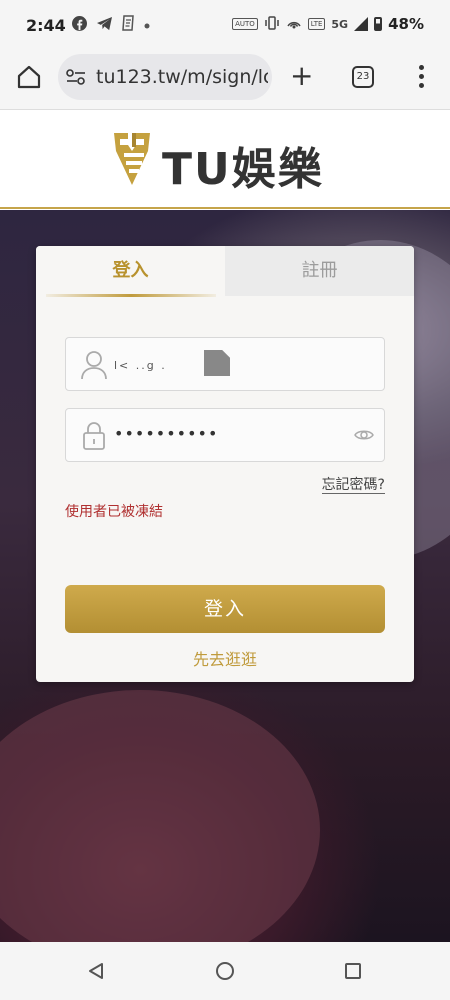  I want to click on dot-icon, so click(147, 25).